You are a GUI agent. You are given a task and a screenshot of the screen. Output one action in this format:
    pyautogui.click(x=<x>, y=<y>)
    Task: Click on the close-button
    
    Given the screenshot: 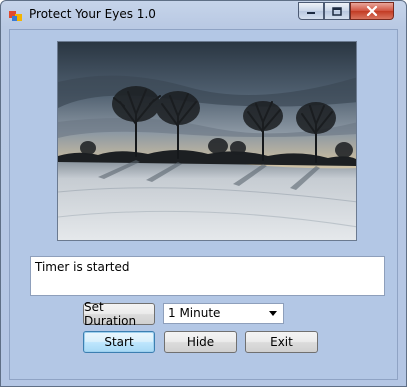 What is the action you would take?
    pyautogui.click(x=372, y=11)
    